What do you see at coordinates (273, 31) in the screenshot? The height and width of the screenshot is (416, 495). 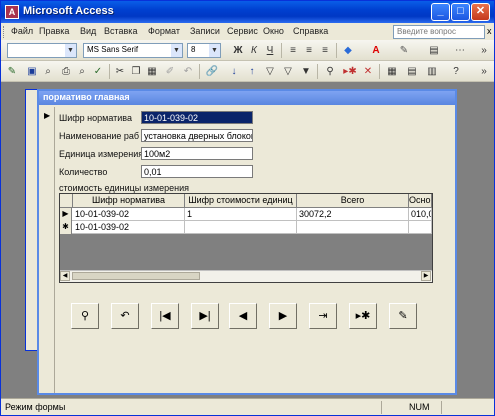 I see `menu-window: Окно` at bounding box center [273, 31].